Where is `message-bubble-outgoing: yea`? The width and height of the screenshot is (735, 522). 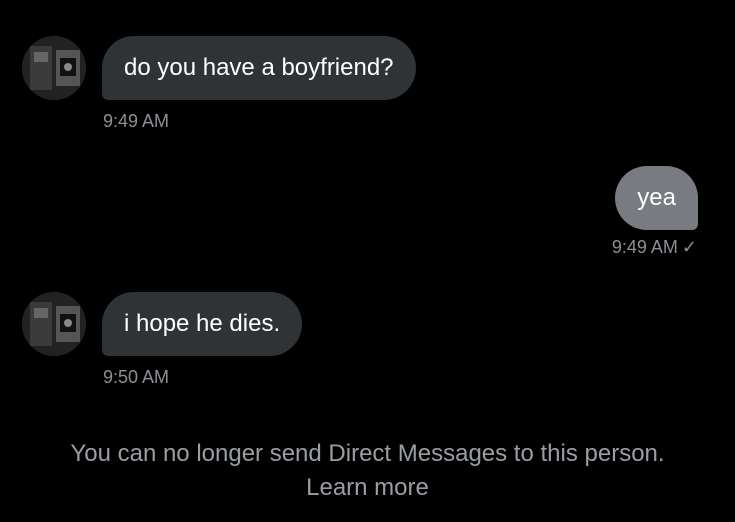 message-bubble-outgoing: yea is located at coordinates (656, 198).